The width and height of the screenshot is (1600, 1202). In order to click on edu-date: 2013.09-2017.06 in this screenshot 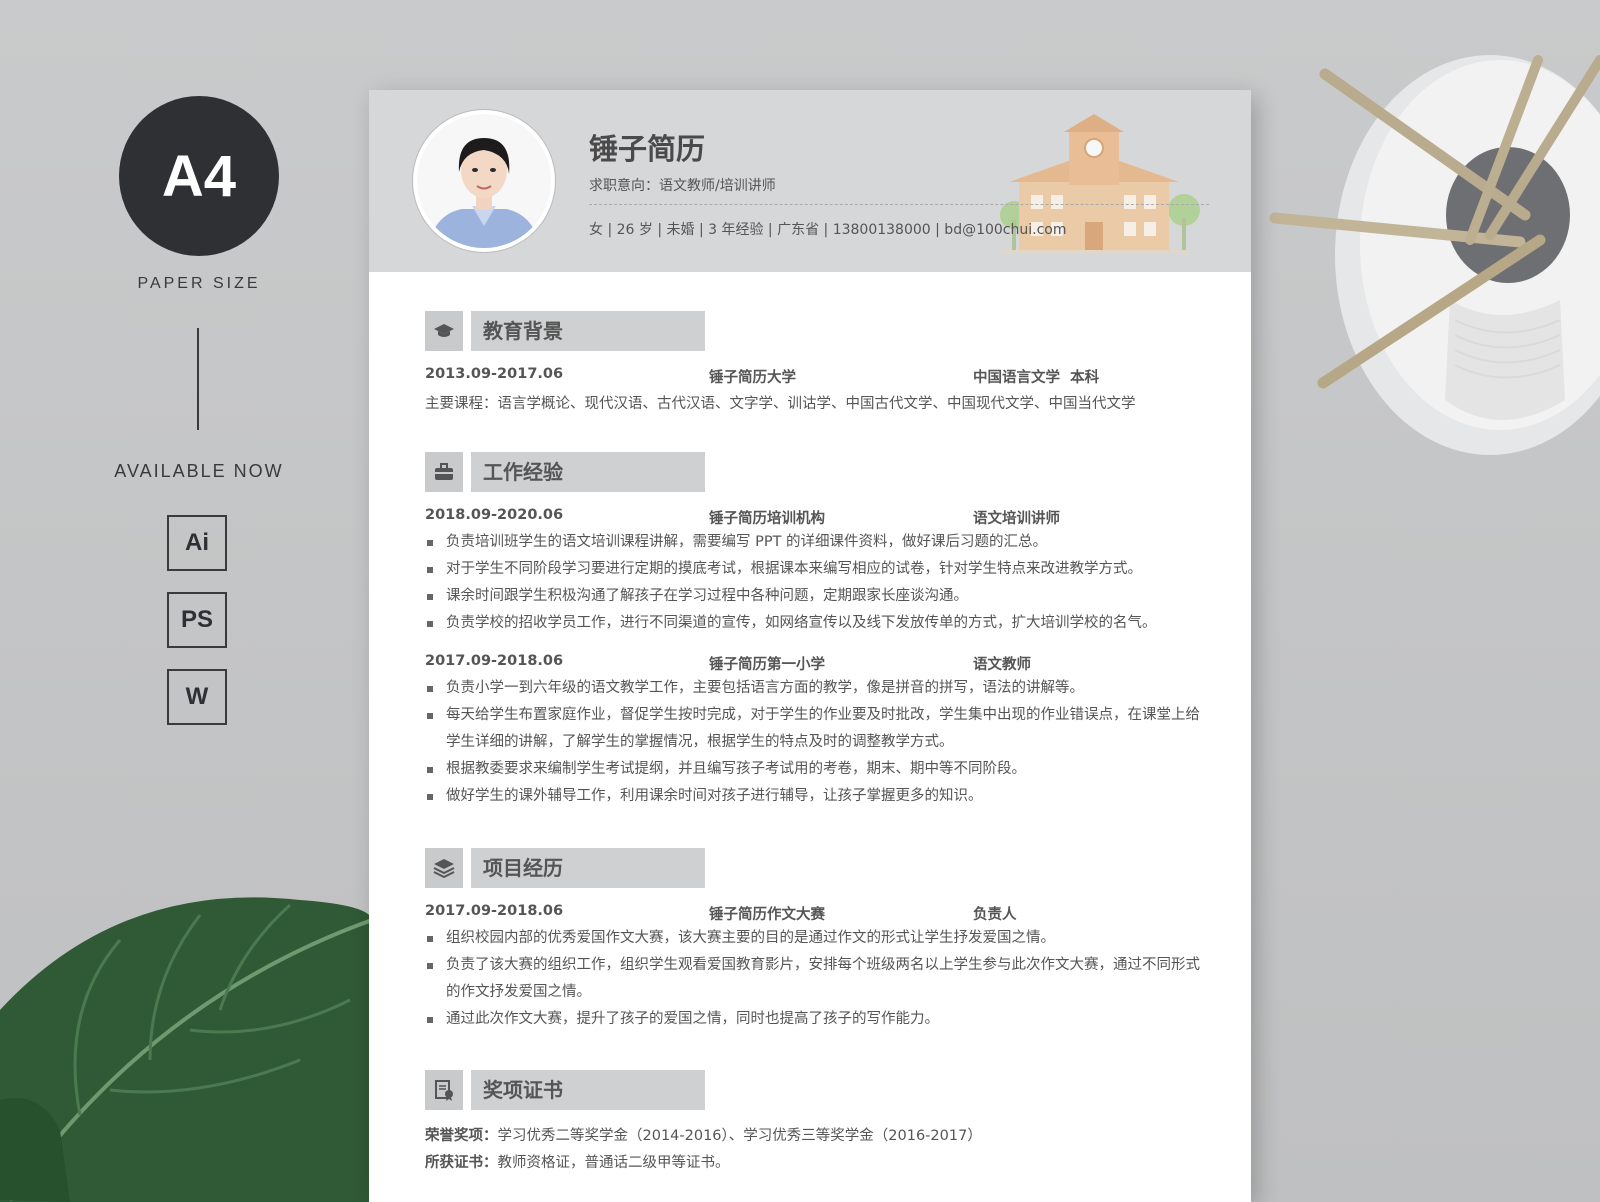, I will do `click(494, 374)`.